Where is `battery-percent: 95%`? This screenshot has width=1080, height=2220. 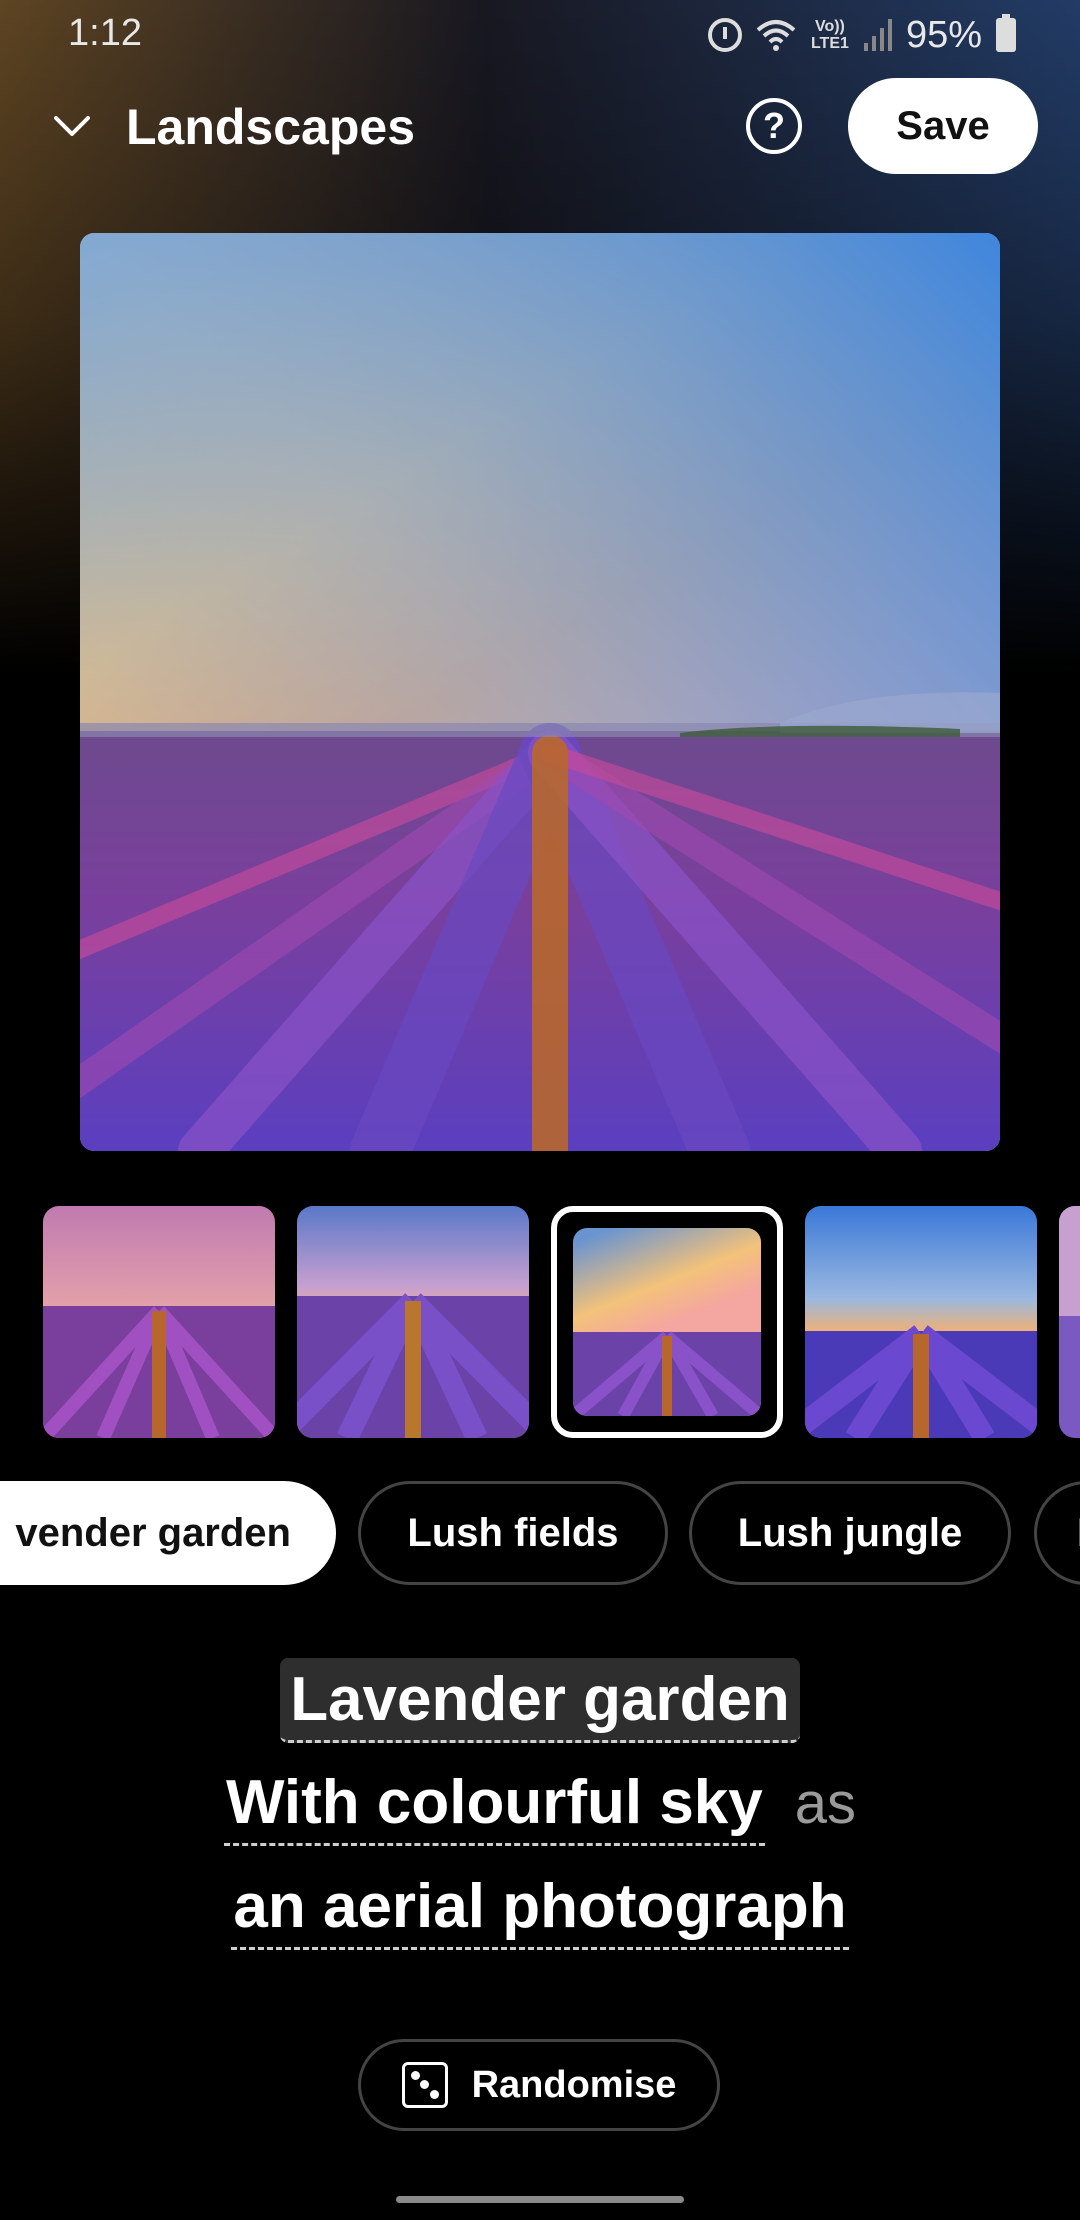
battery-percent: 95% is located at coordinates (943, 34).